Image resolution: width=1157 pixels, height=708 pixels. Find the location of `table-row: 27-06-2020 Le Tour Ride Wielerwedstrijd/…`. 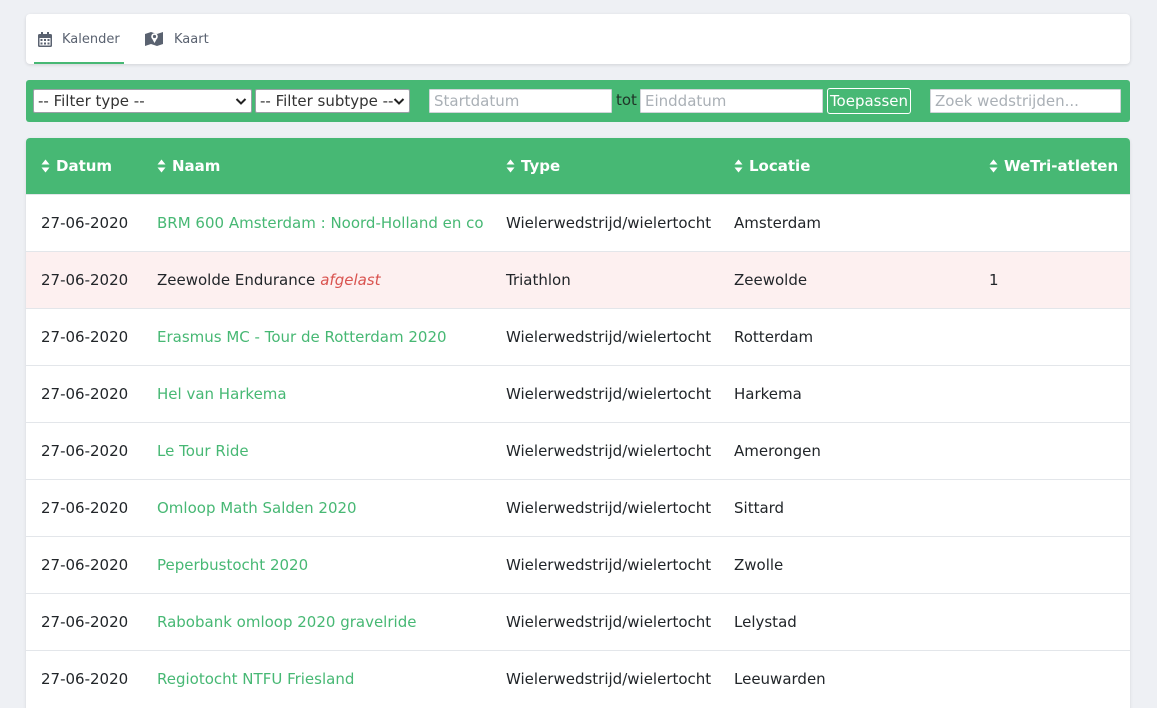

table-row: 27-06-2020 Le Tour Ride Wielerwedstrijd/… is located at coordinates (578, 450).